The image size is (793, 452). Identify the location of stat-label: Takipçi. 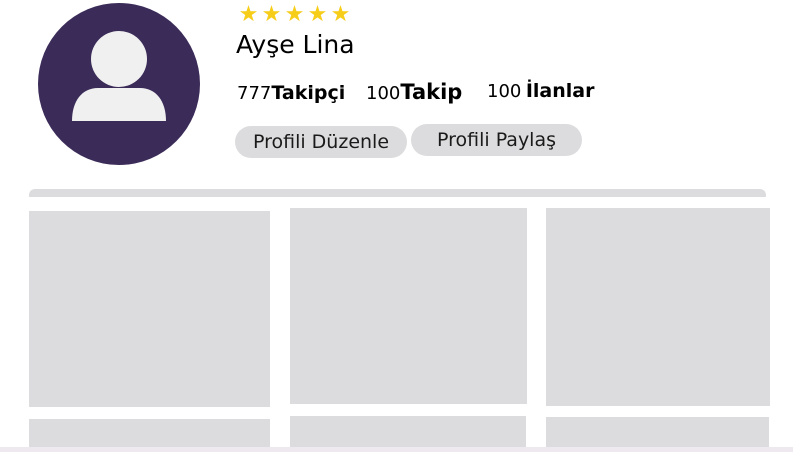
(308, 93).